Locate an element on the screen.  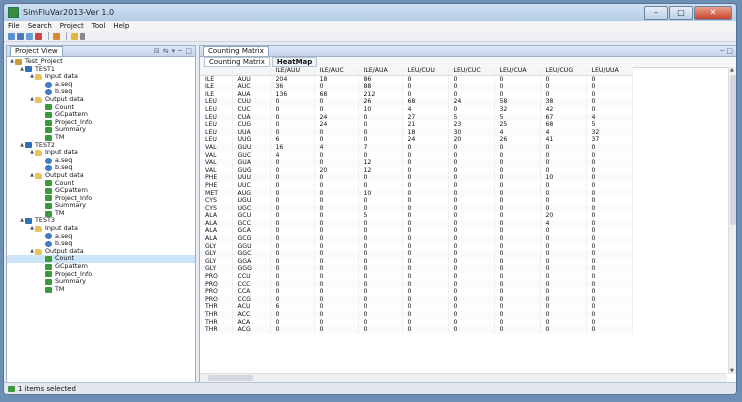
table-row: PHE UUC 0 0 0 0 0 0 0 0 is located at coordinates (416, 185).